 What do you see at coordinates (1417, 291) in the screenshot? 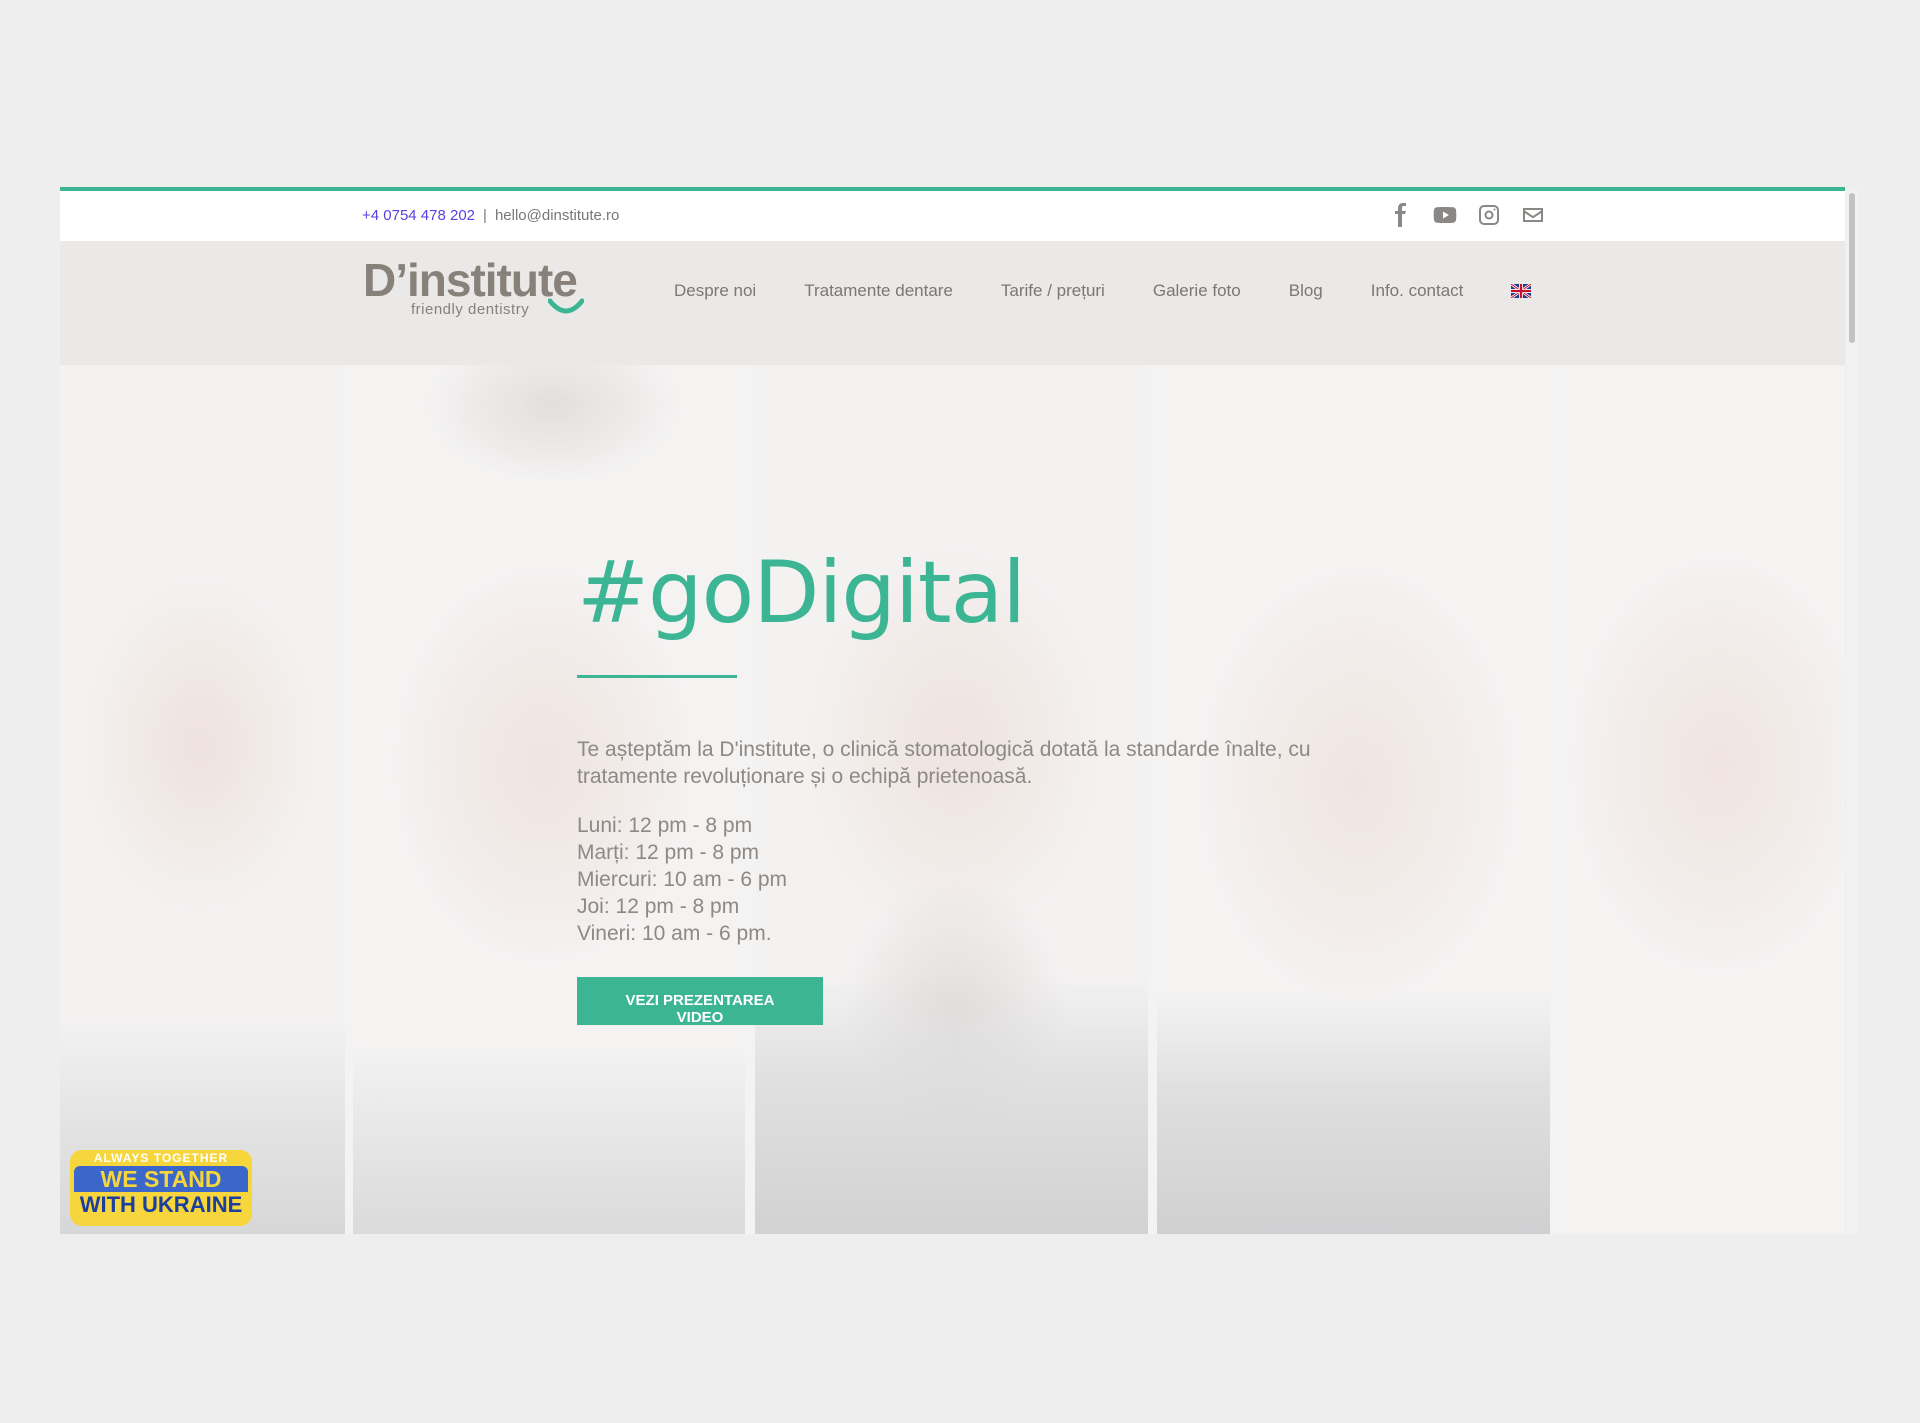
I see `nav-info-contact: Info. contact` at bounding box center [1417, 291].